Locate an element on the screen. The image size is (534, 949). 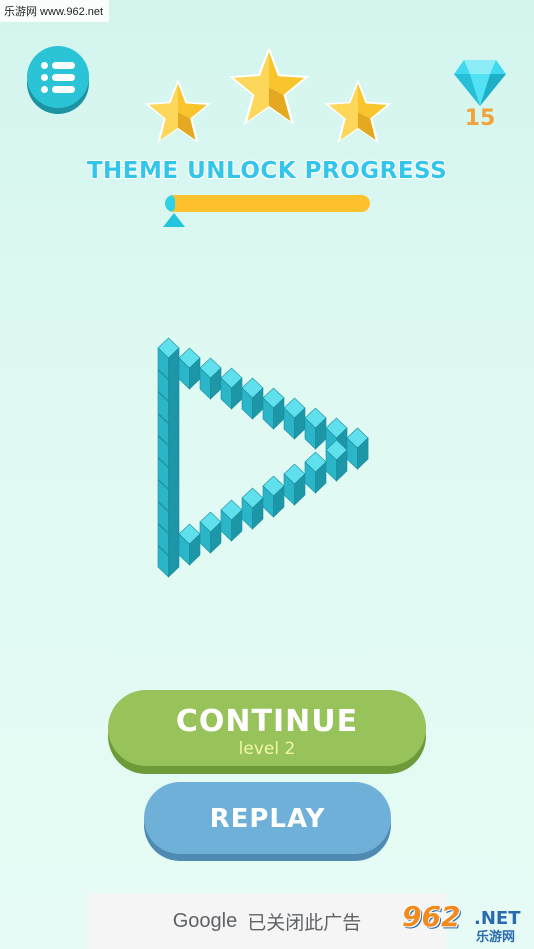
puzzle-shape is located at coordinates (263, 457).